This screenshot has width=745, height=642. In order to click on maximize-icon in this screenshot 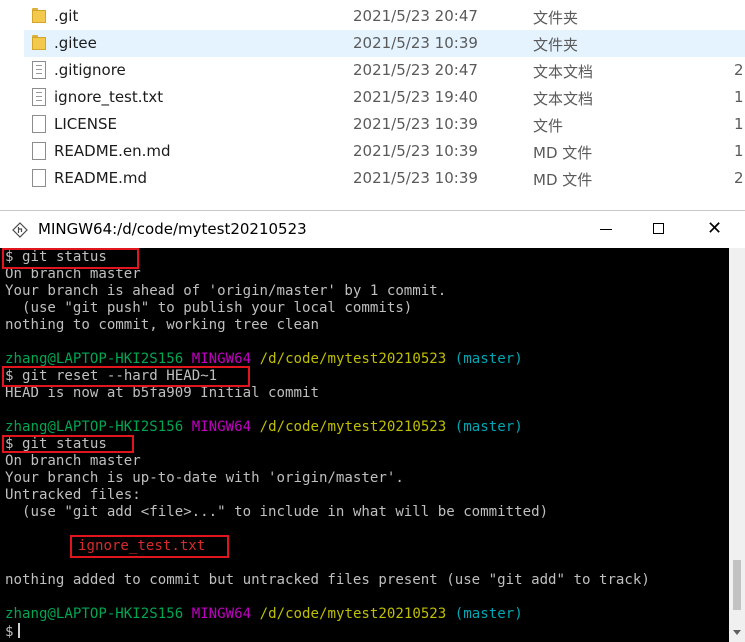, I will do `click(658, 228)`.